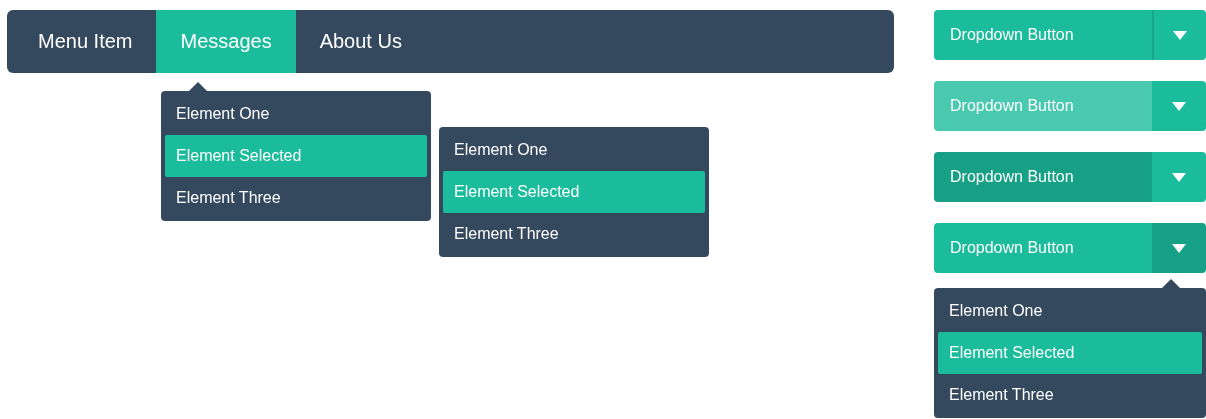 This screenshot has width=1206, height=419. Describe the element at coordinates (360, 41) in the screenshot. I see `menu-tab: About Us` at that location.